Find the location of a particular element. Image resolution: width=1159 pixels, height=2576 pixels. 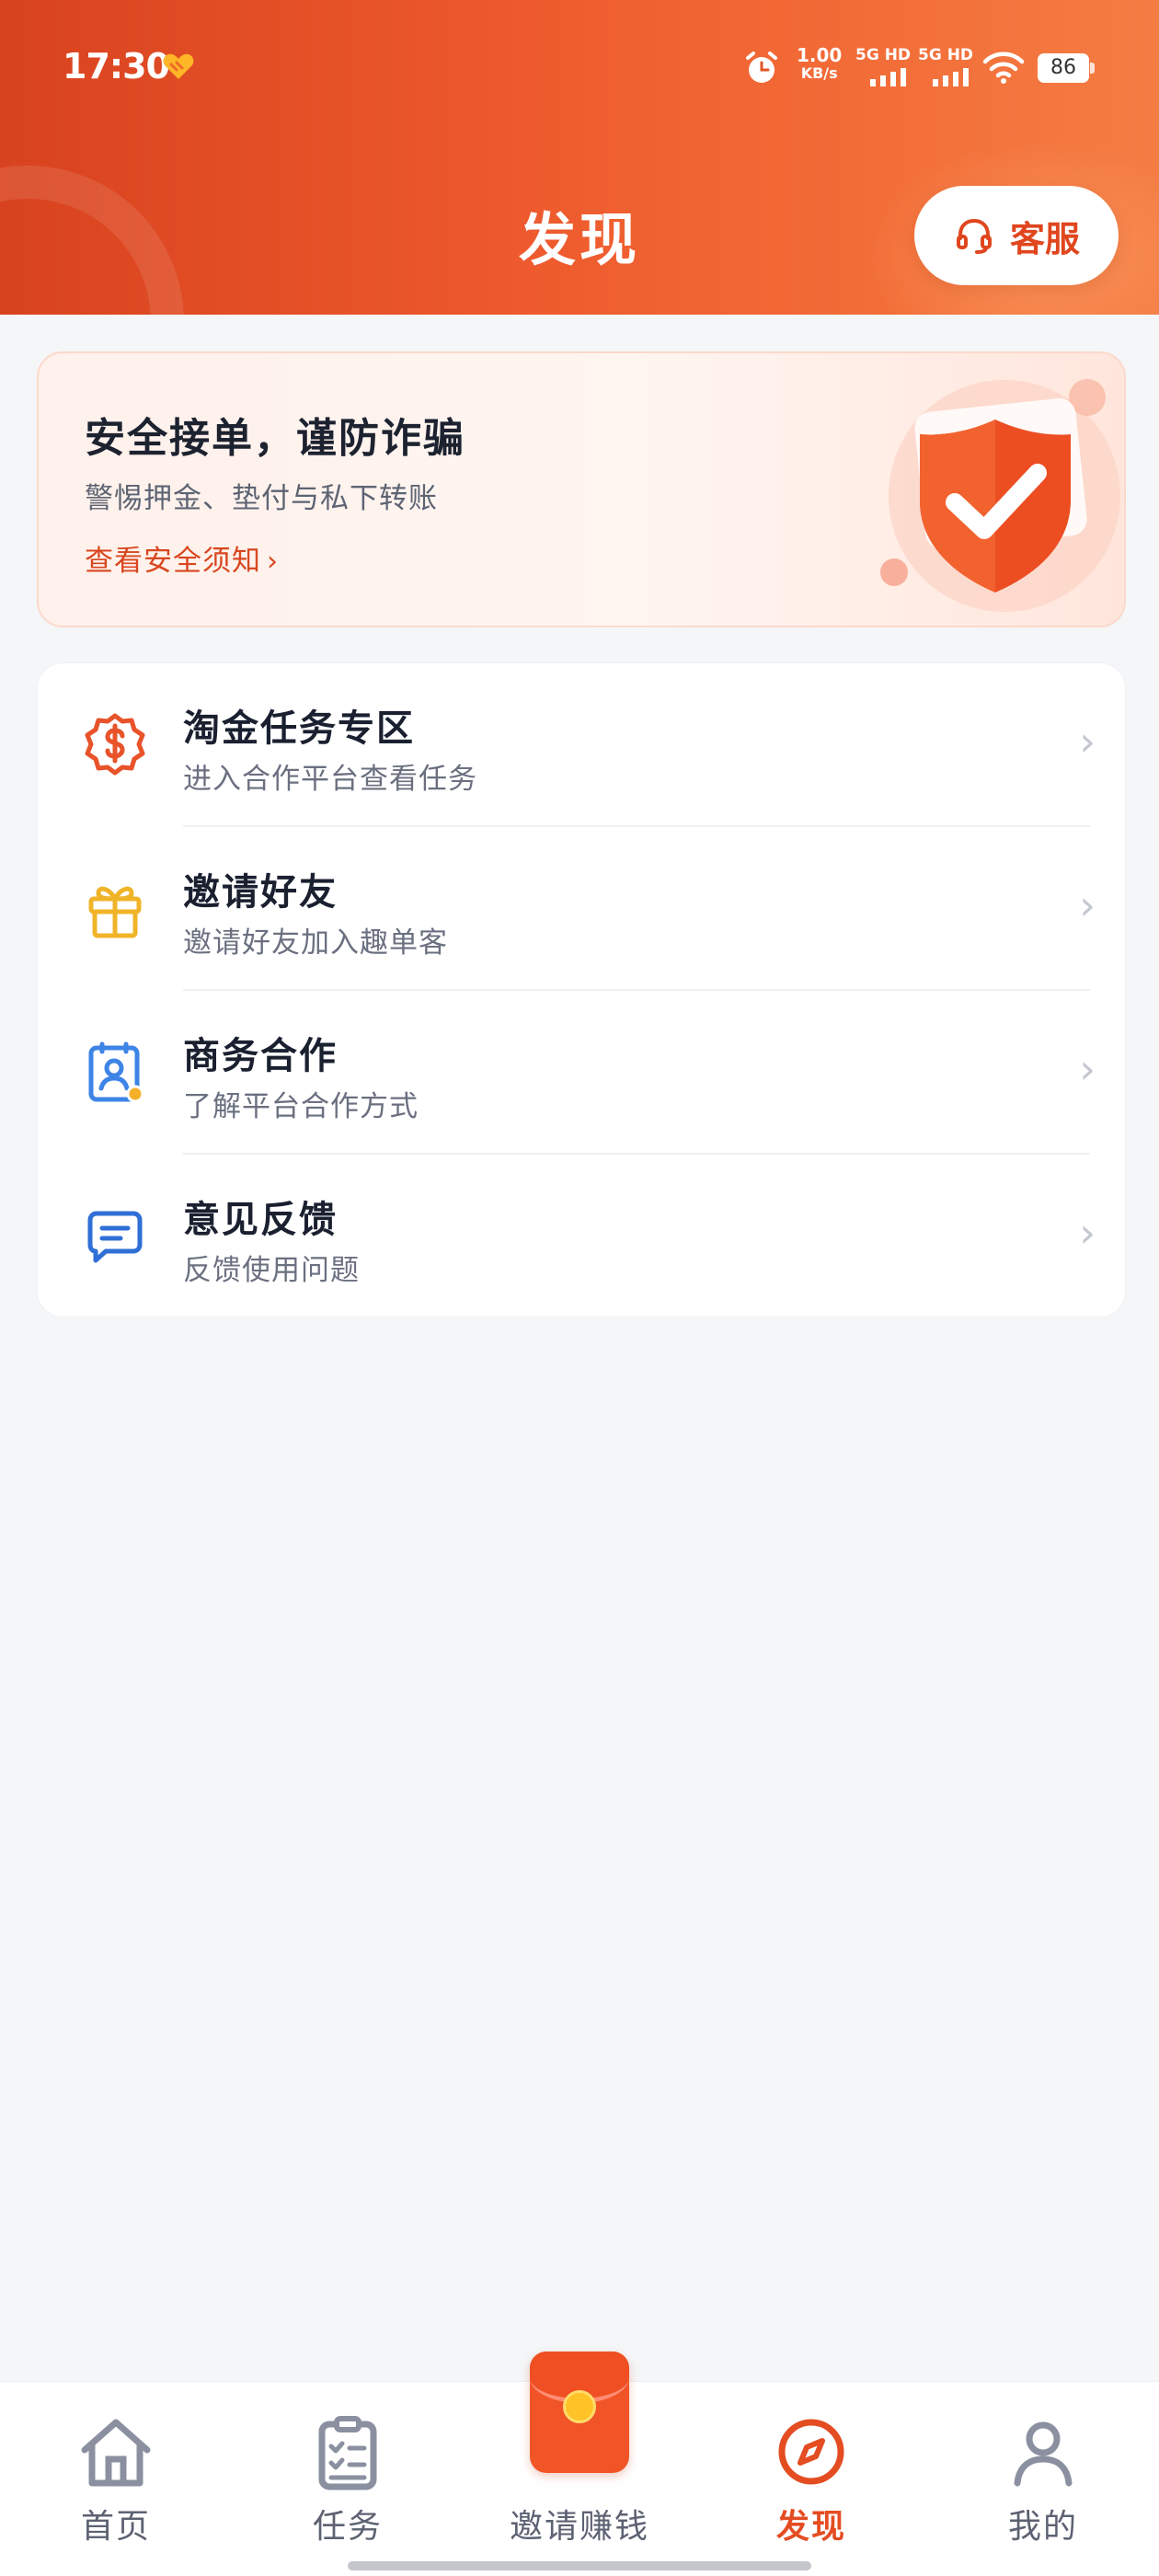

menu-item-gold-tasks: 淘金任务专区 进入合作平台查看任务 › is located at coordinates (582, 745).